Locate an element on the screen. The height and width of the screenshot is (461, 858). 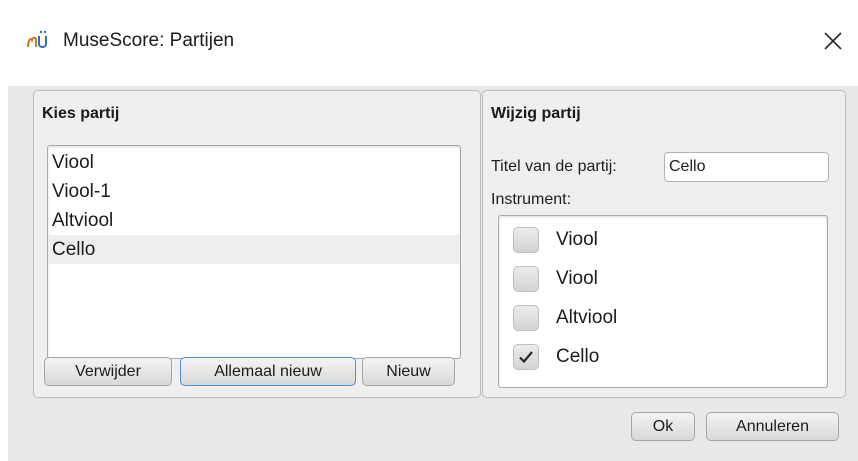
instrument-name: Altviool is located at coordinates (587, 317).